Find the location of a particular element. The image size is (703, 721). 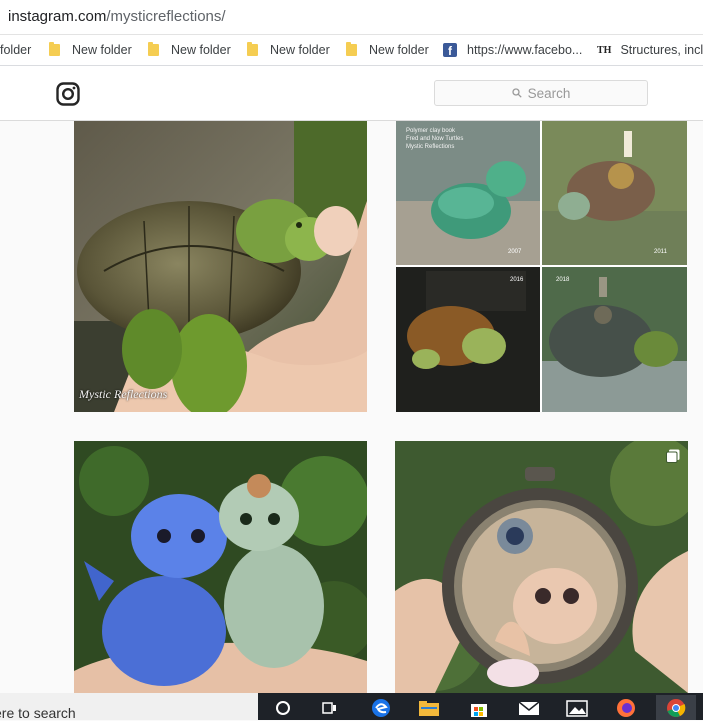

pocket-watch-photo is located at coordinates (541, 567).